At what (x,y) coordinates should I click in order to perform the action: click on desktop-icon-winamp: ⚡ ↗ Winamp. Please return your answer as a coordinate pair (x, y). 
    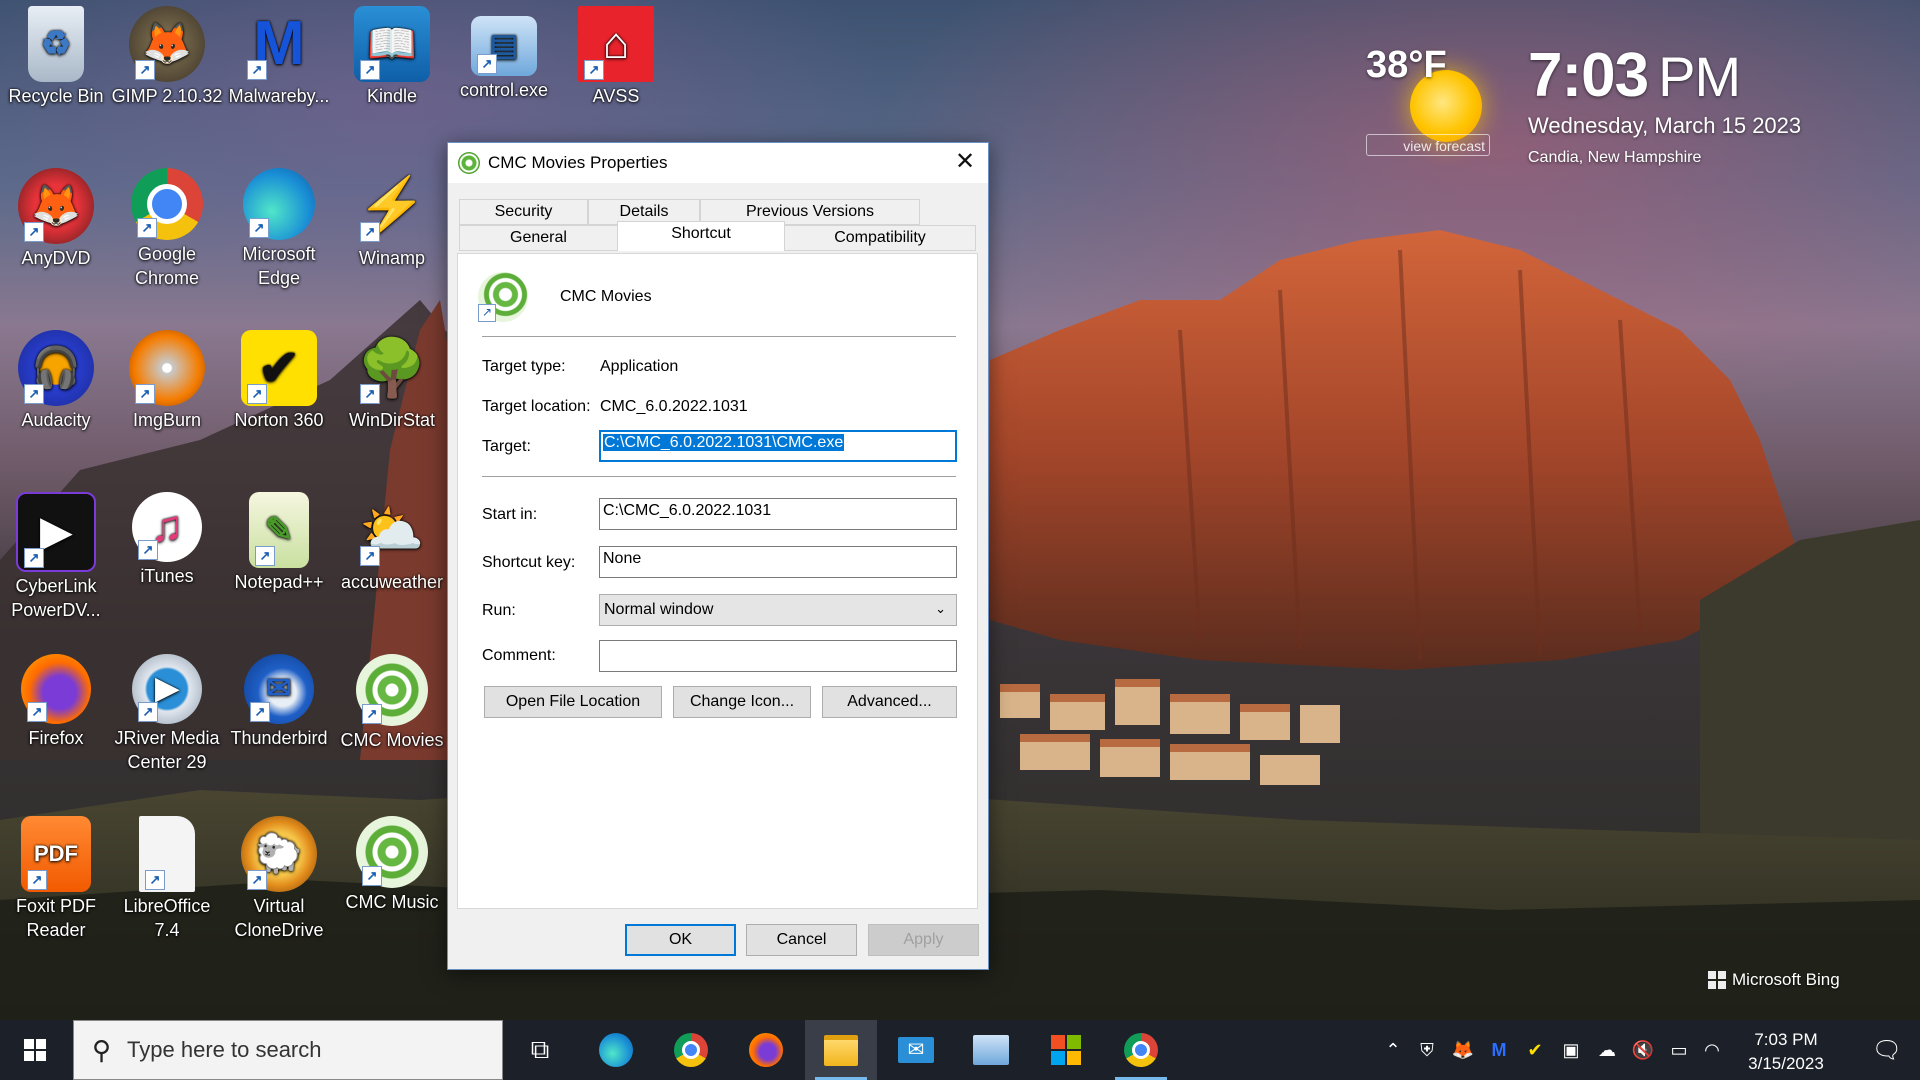
    Looking at the image, I should click on (392, 219).